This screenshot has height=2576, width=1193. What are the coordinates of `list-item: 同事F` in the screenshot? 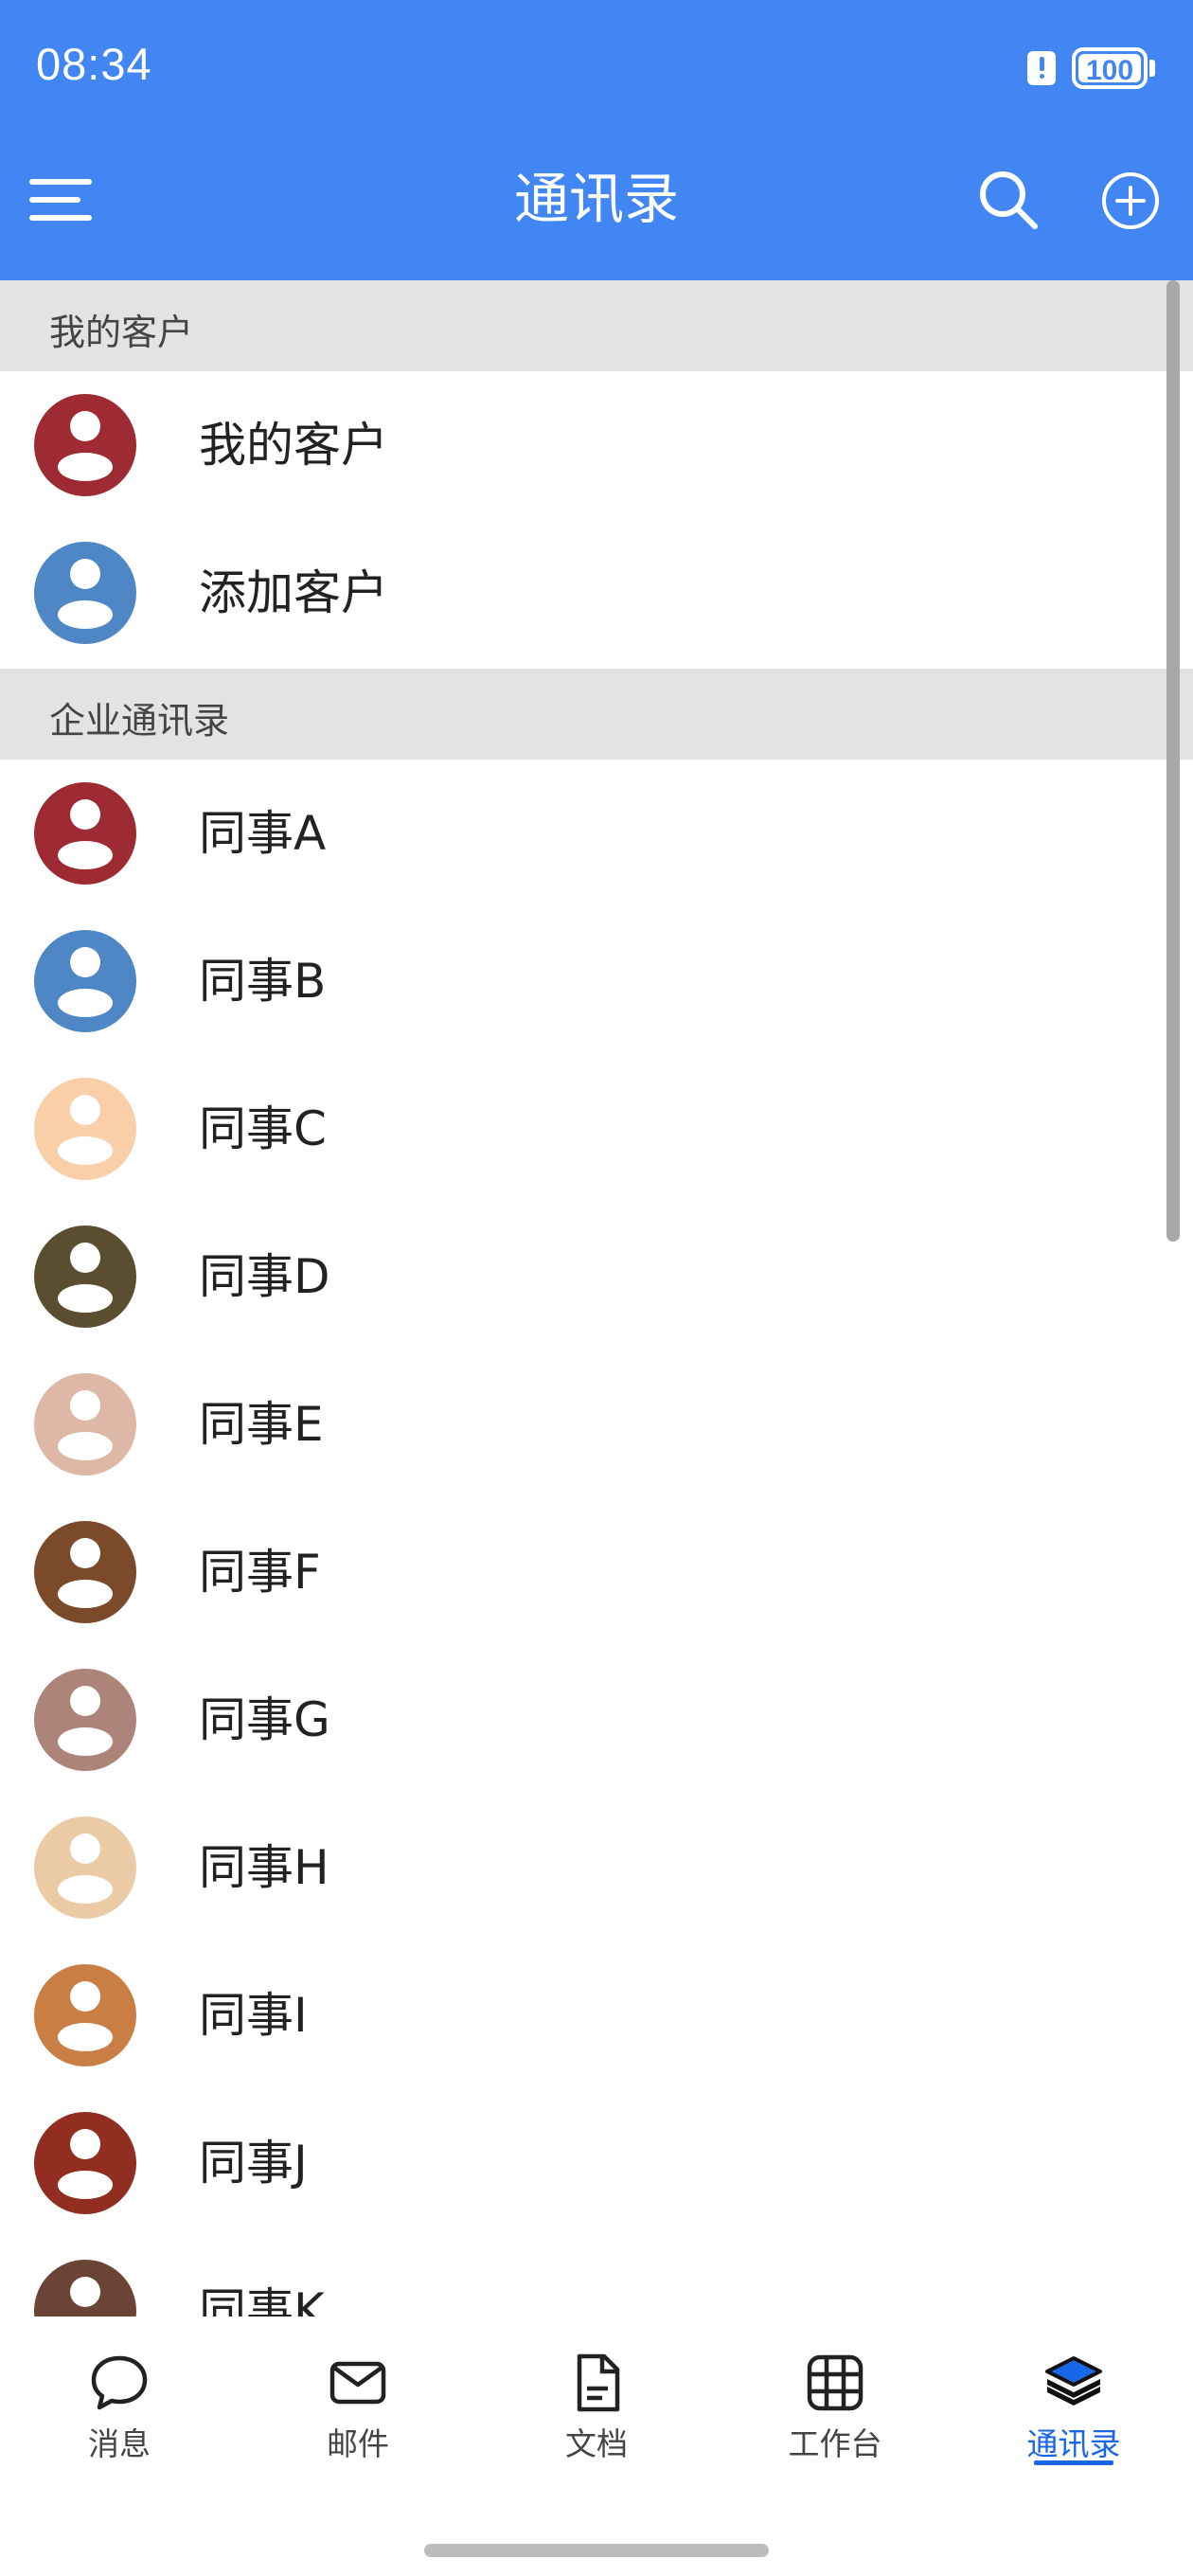 It's located at (596, 1572).